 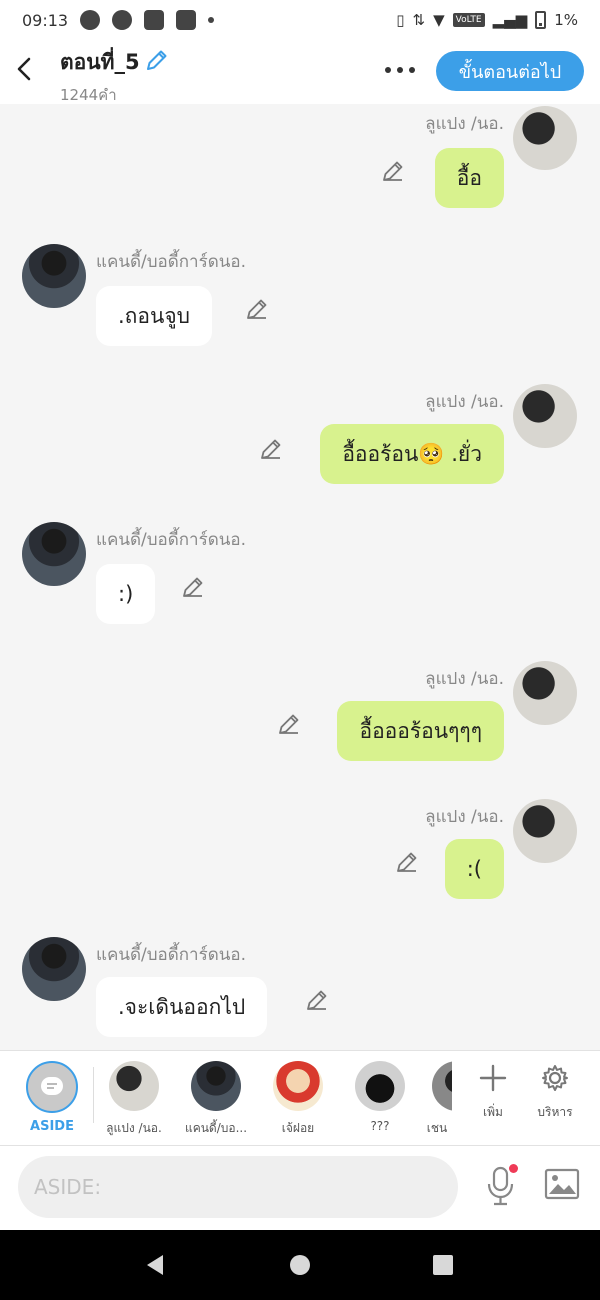 I want to click on image-icon, so click(x=562, y=1184).